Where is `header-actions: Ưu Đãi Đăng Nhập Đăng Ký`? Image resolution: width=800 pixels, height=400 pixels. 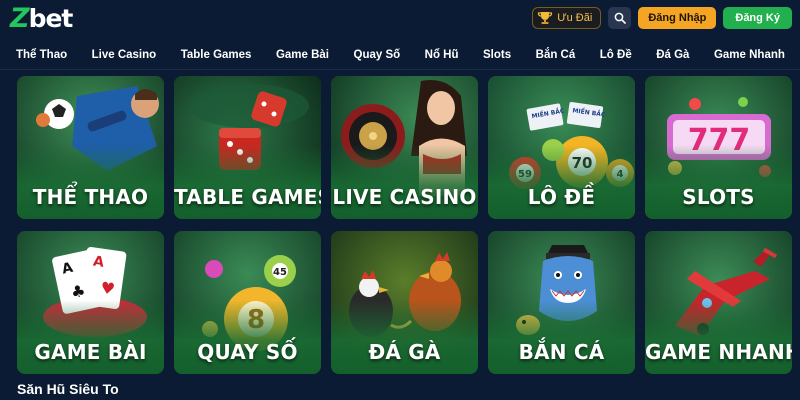
header-actions: Ưu Đãi Đăng Nhập Đăng Ký is located at coordinates (662, 18).